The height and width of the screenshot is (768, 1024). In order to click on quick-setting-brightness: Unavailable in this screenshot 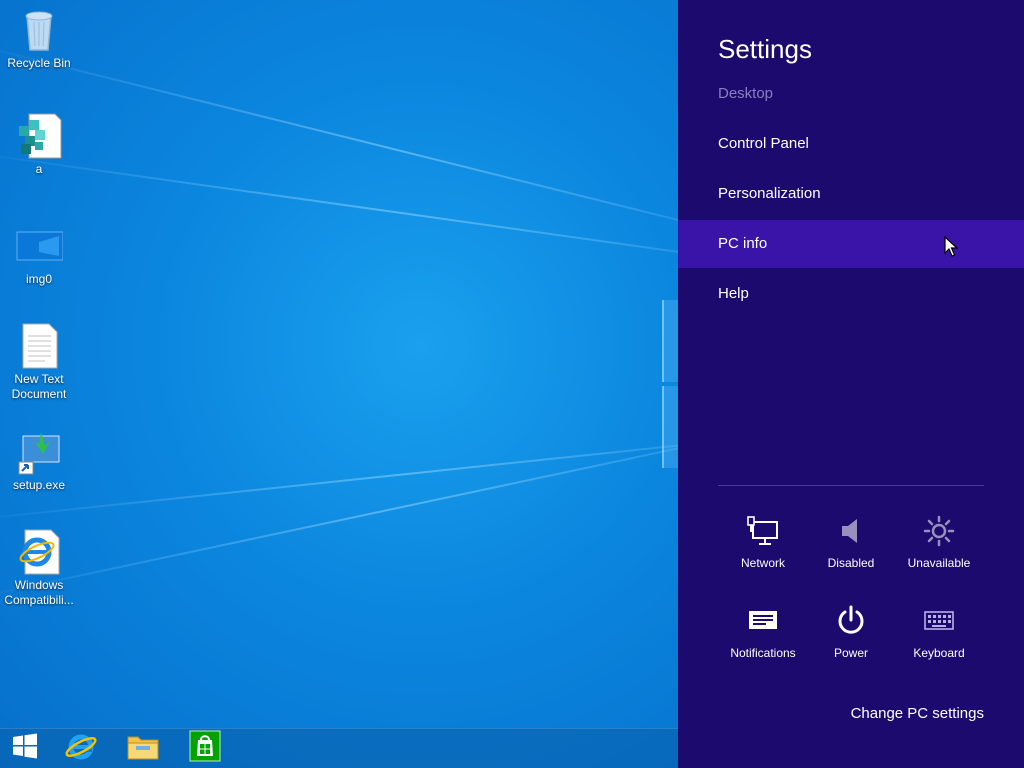, I will do `click(939, 542)`.